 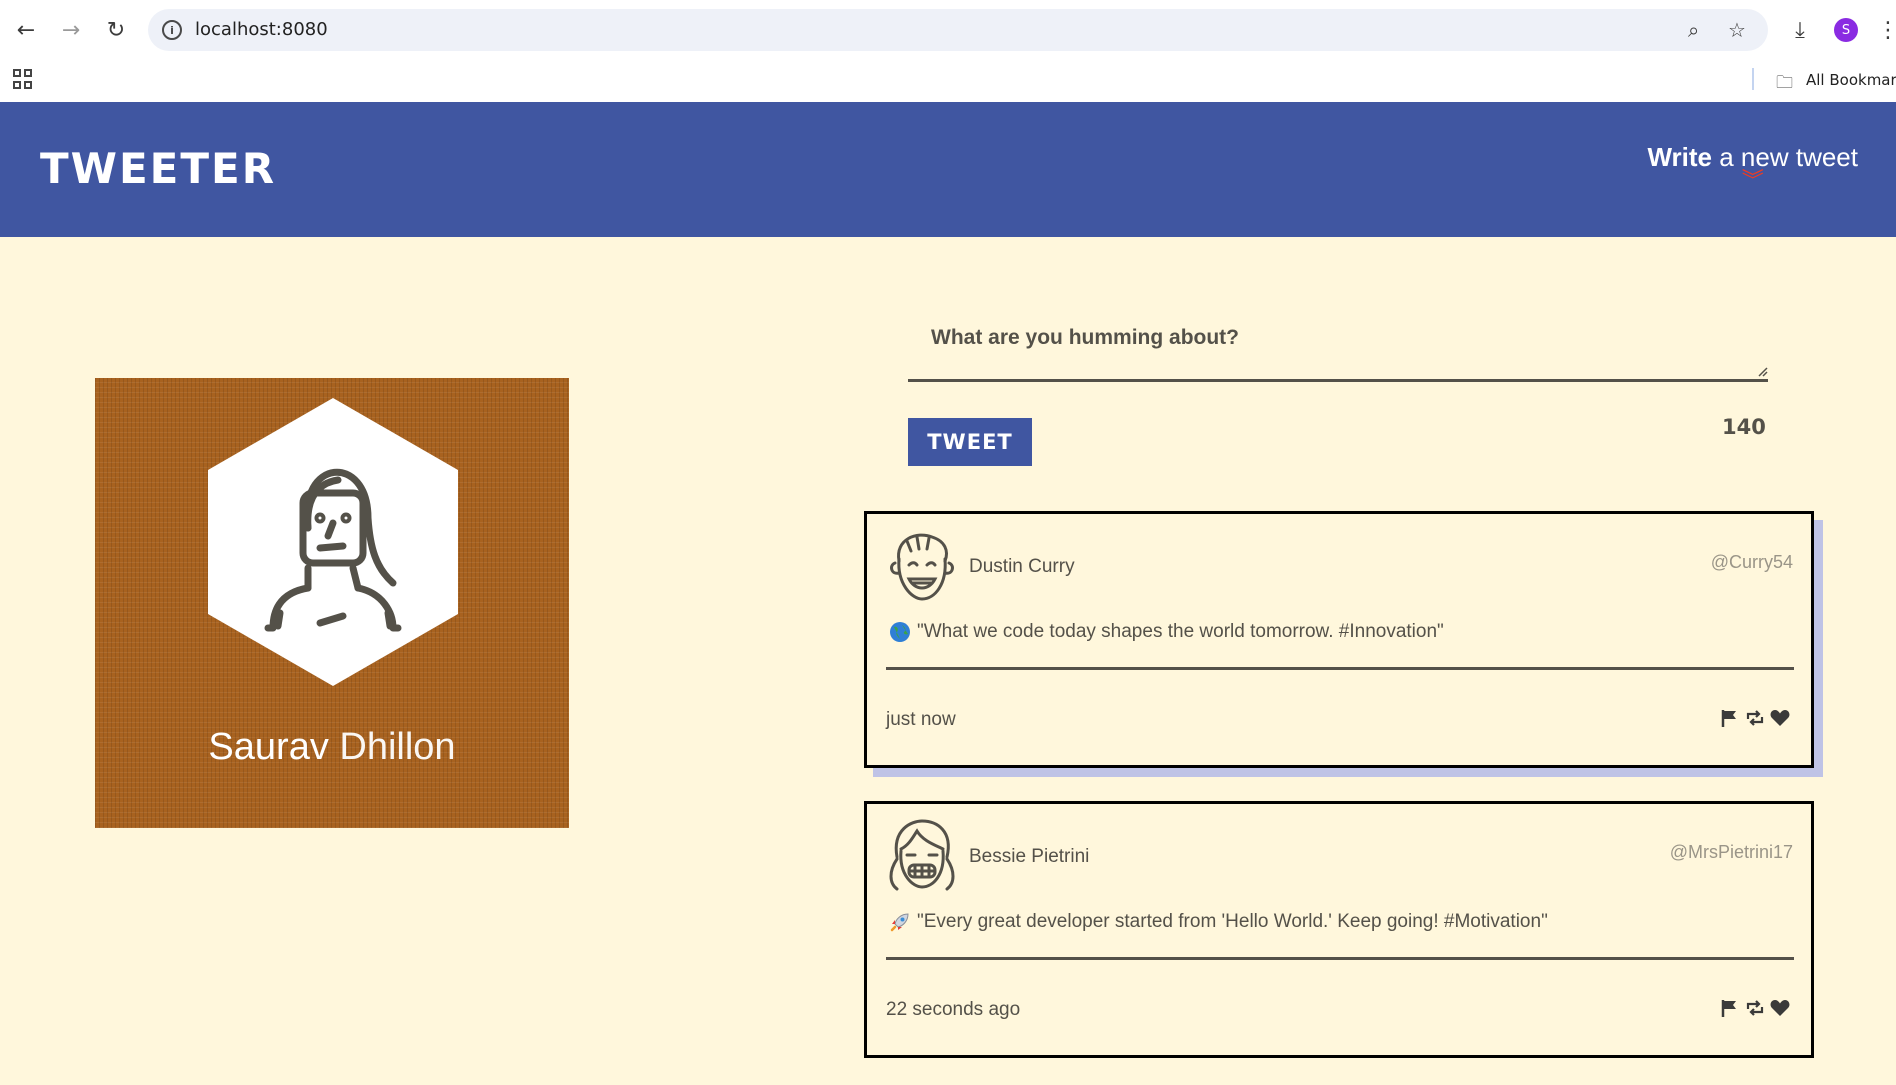 What do you see at coordinates (953, 1009) in the screenshot?
I see `tweet-timestamp: 22 seconds ago` at bounding box center [953, 1009].